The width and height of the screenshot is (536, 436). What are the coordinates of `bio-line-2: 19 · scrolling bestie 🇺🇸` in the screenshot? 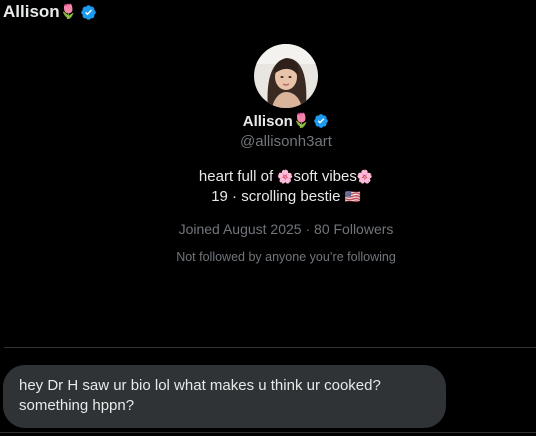 It's located at (268, 197).